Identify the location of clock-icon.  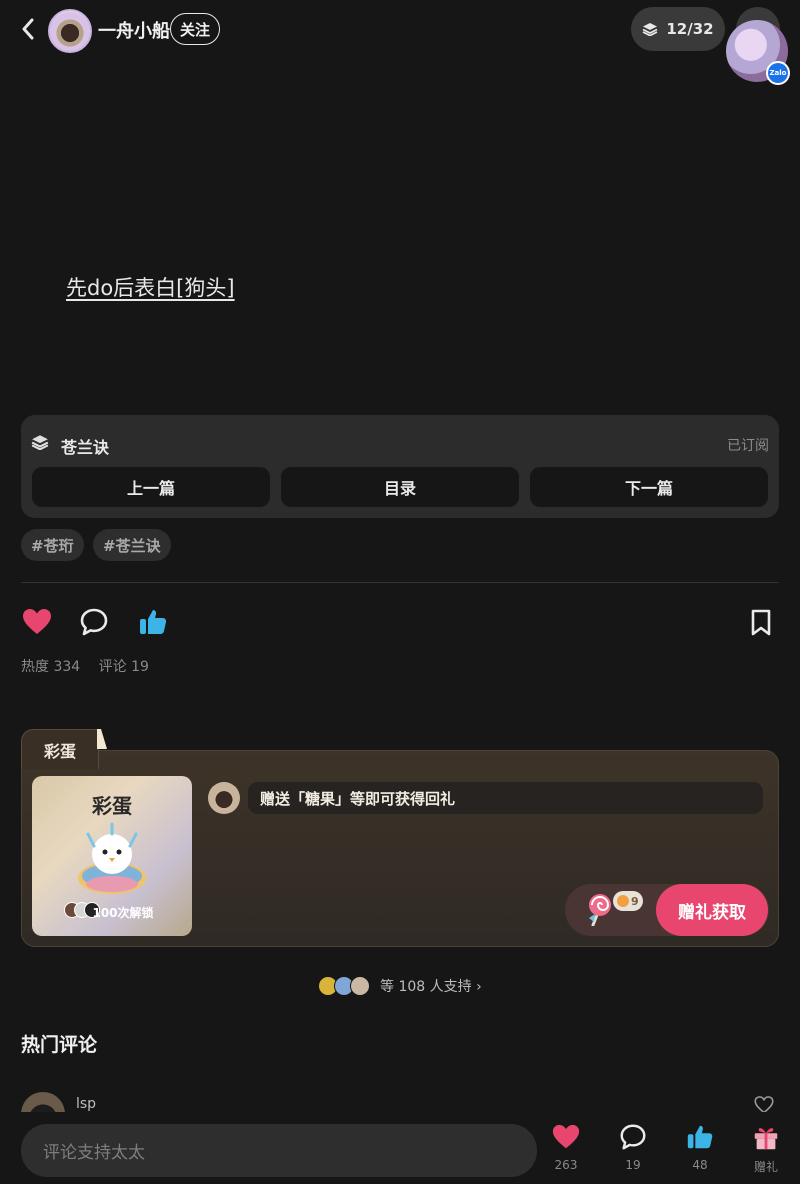
(623, 901).